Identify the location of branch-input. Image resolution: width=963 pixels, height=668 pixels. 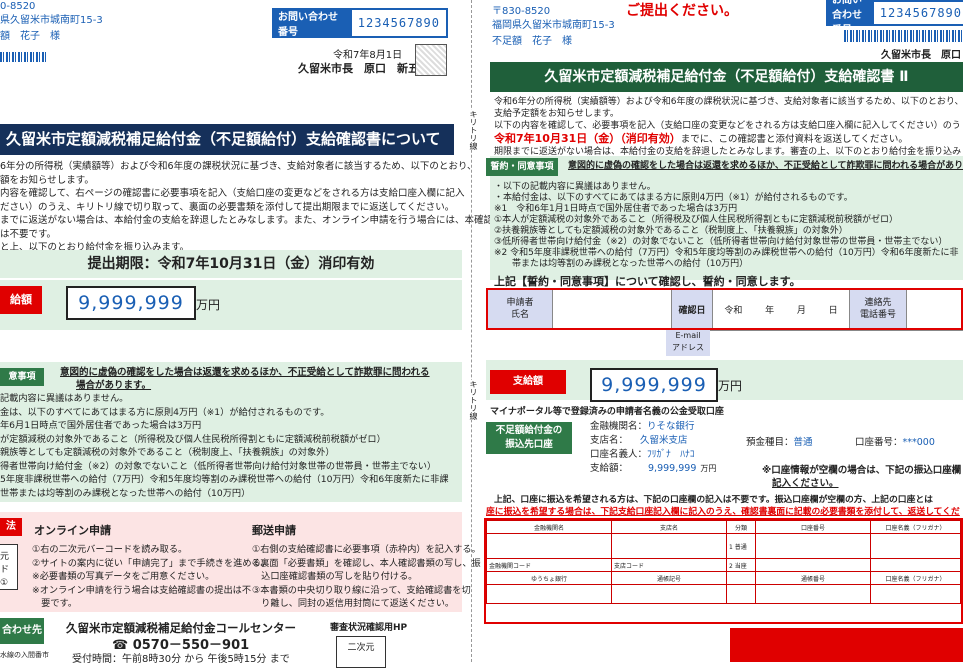
(669, 546).